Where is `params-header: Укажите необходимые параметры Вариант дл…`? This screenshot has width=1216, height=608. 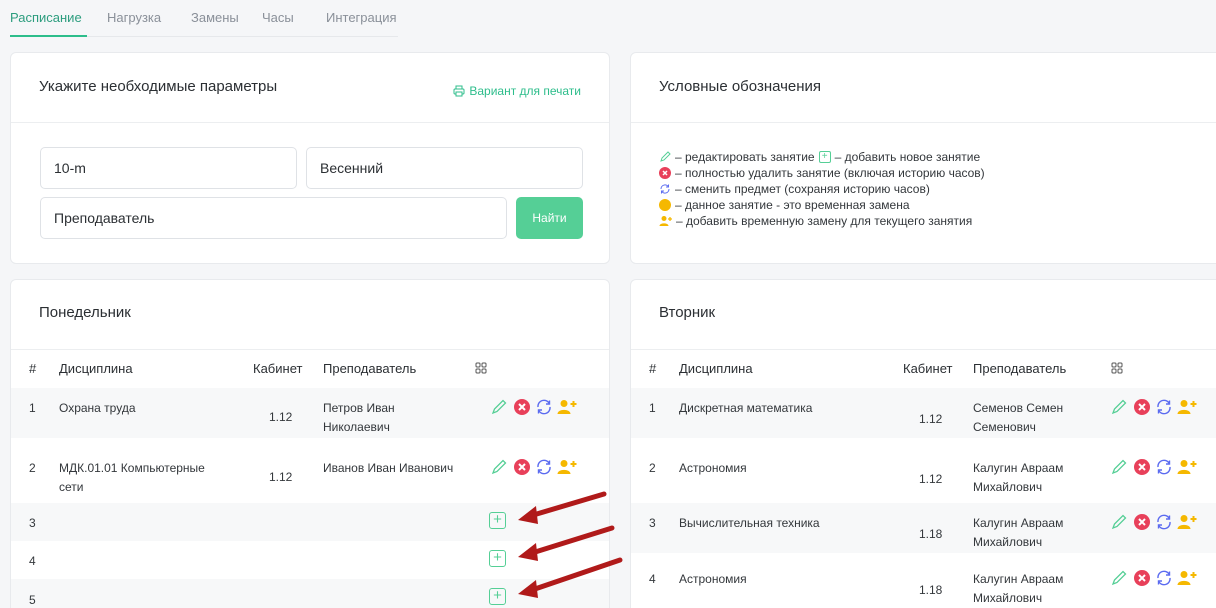 params-header: Укажите необходимые параметры Вариант дл… is located at coordinates (310, 88).